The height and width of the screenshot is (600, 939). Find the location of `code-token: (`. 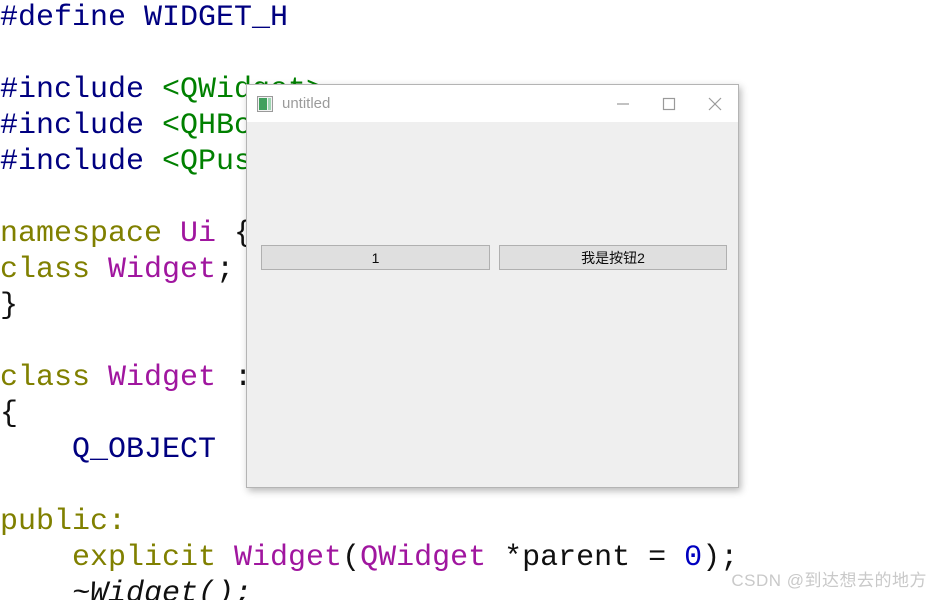

code-token: ( is located at coordinates (351, 558).